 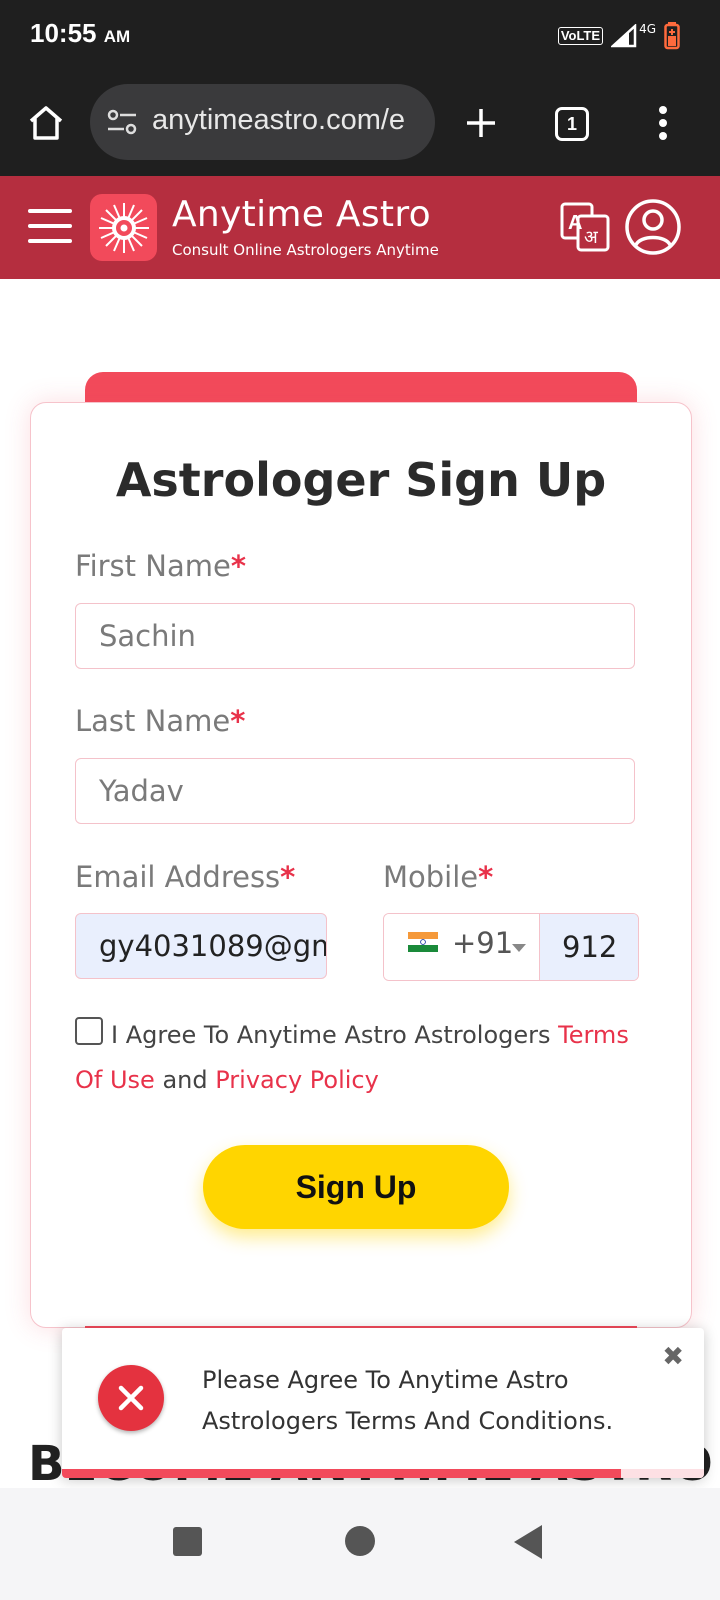 I want to click on status-bar: 10:55 AM VoLTE 4G, so click(x=360, y=35).